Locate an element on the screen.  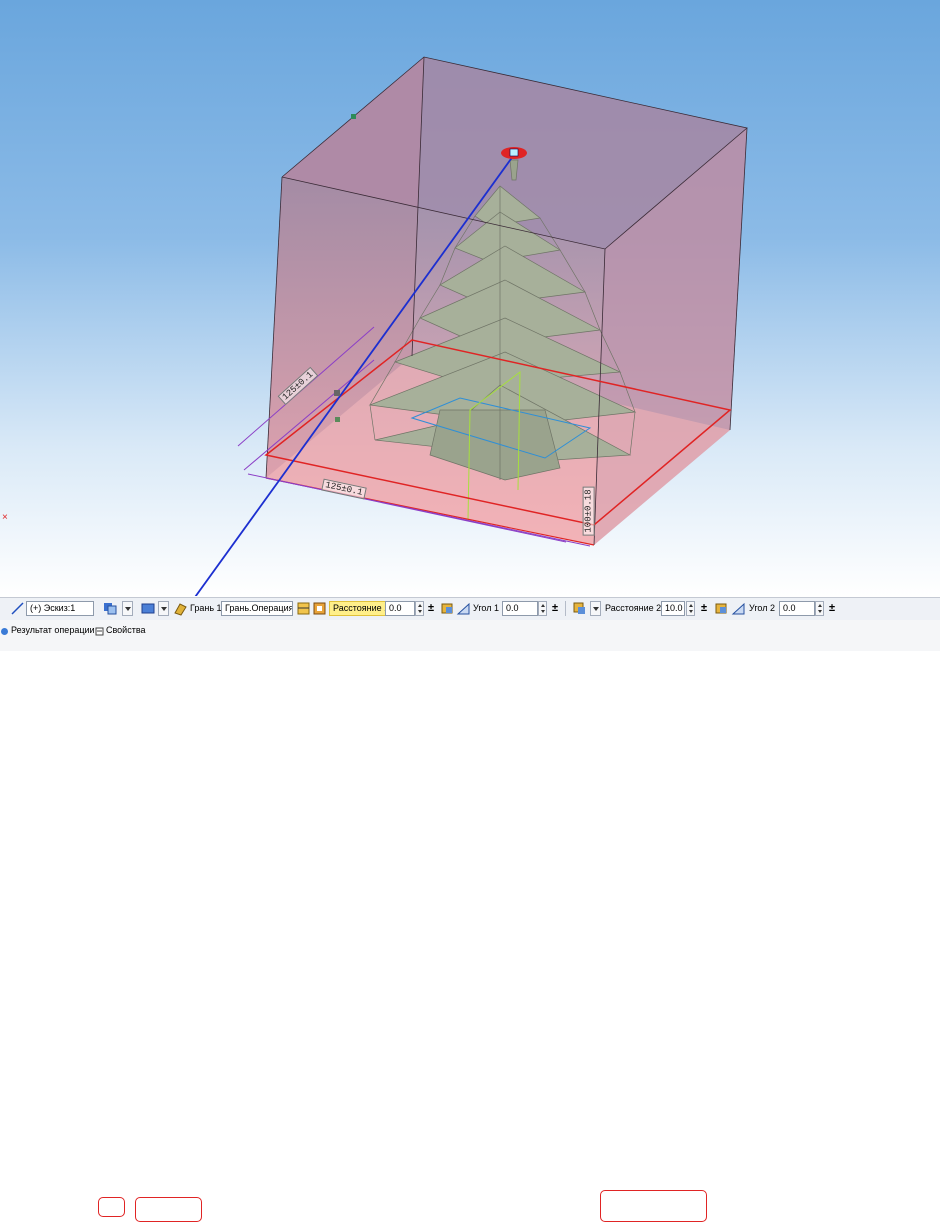
face-select-icon is located at coordinates (180, 608).